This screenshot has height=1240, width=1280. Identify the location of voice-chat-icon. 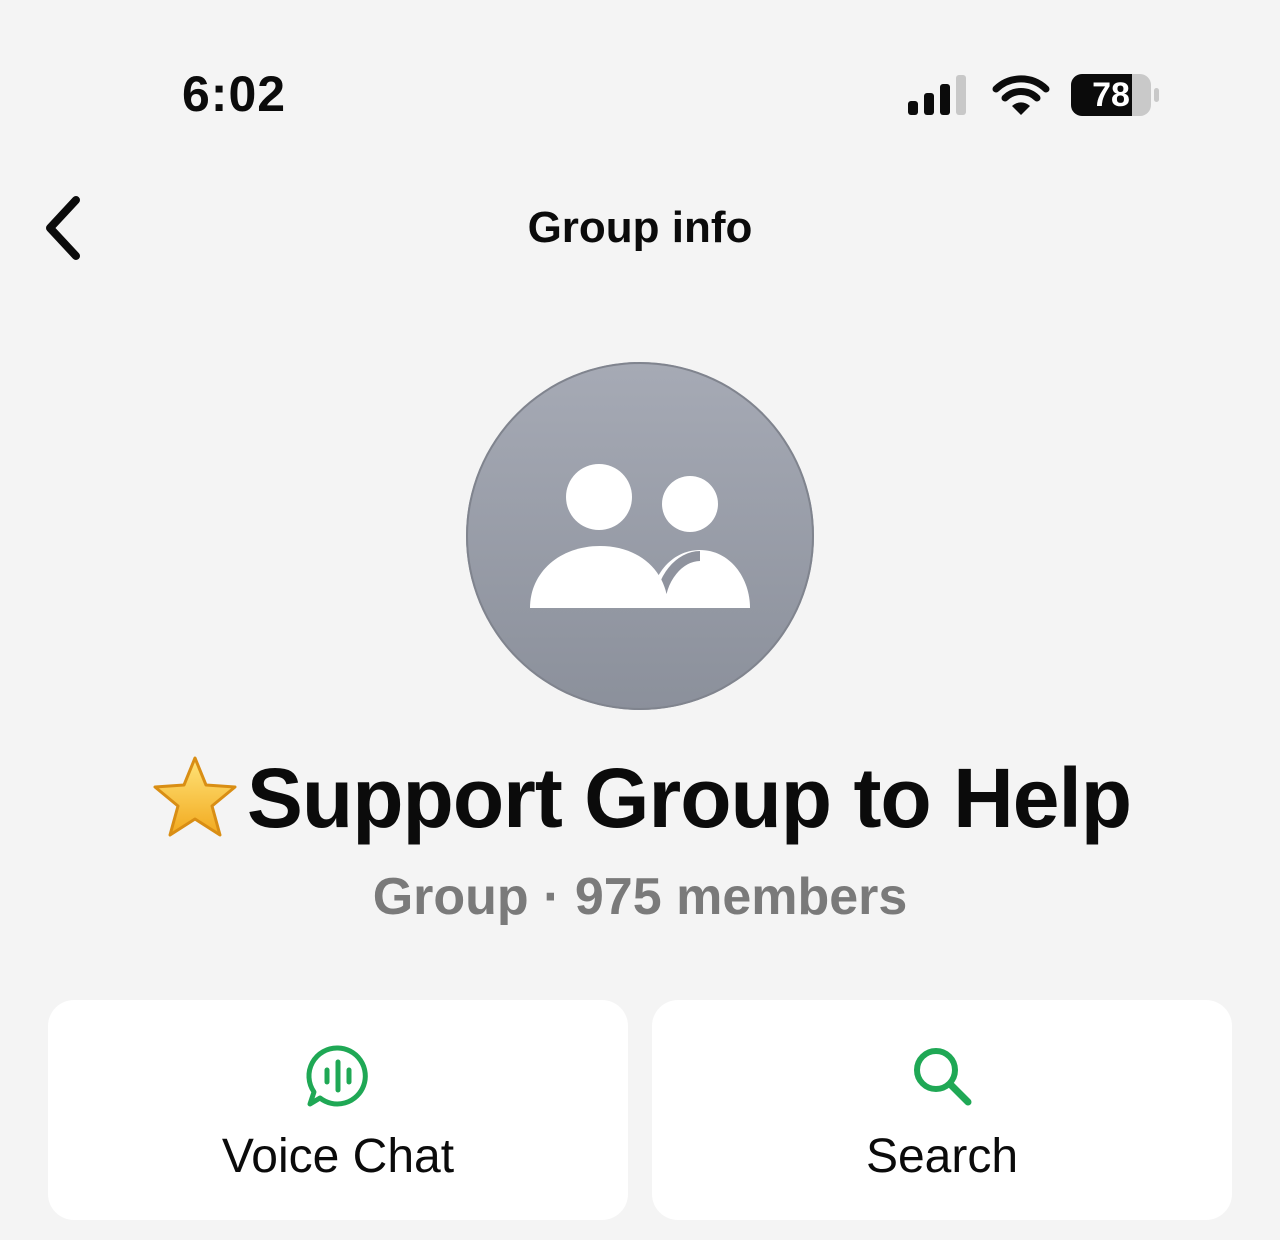
(337, 1076).